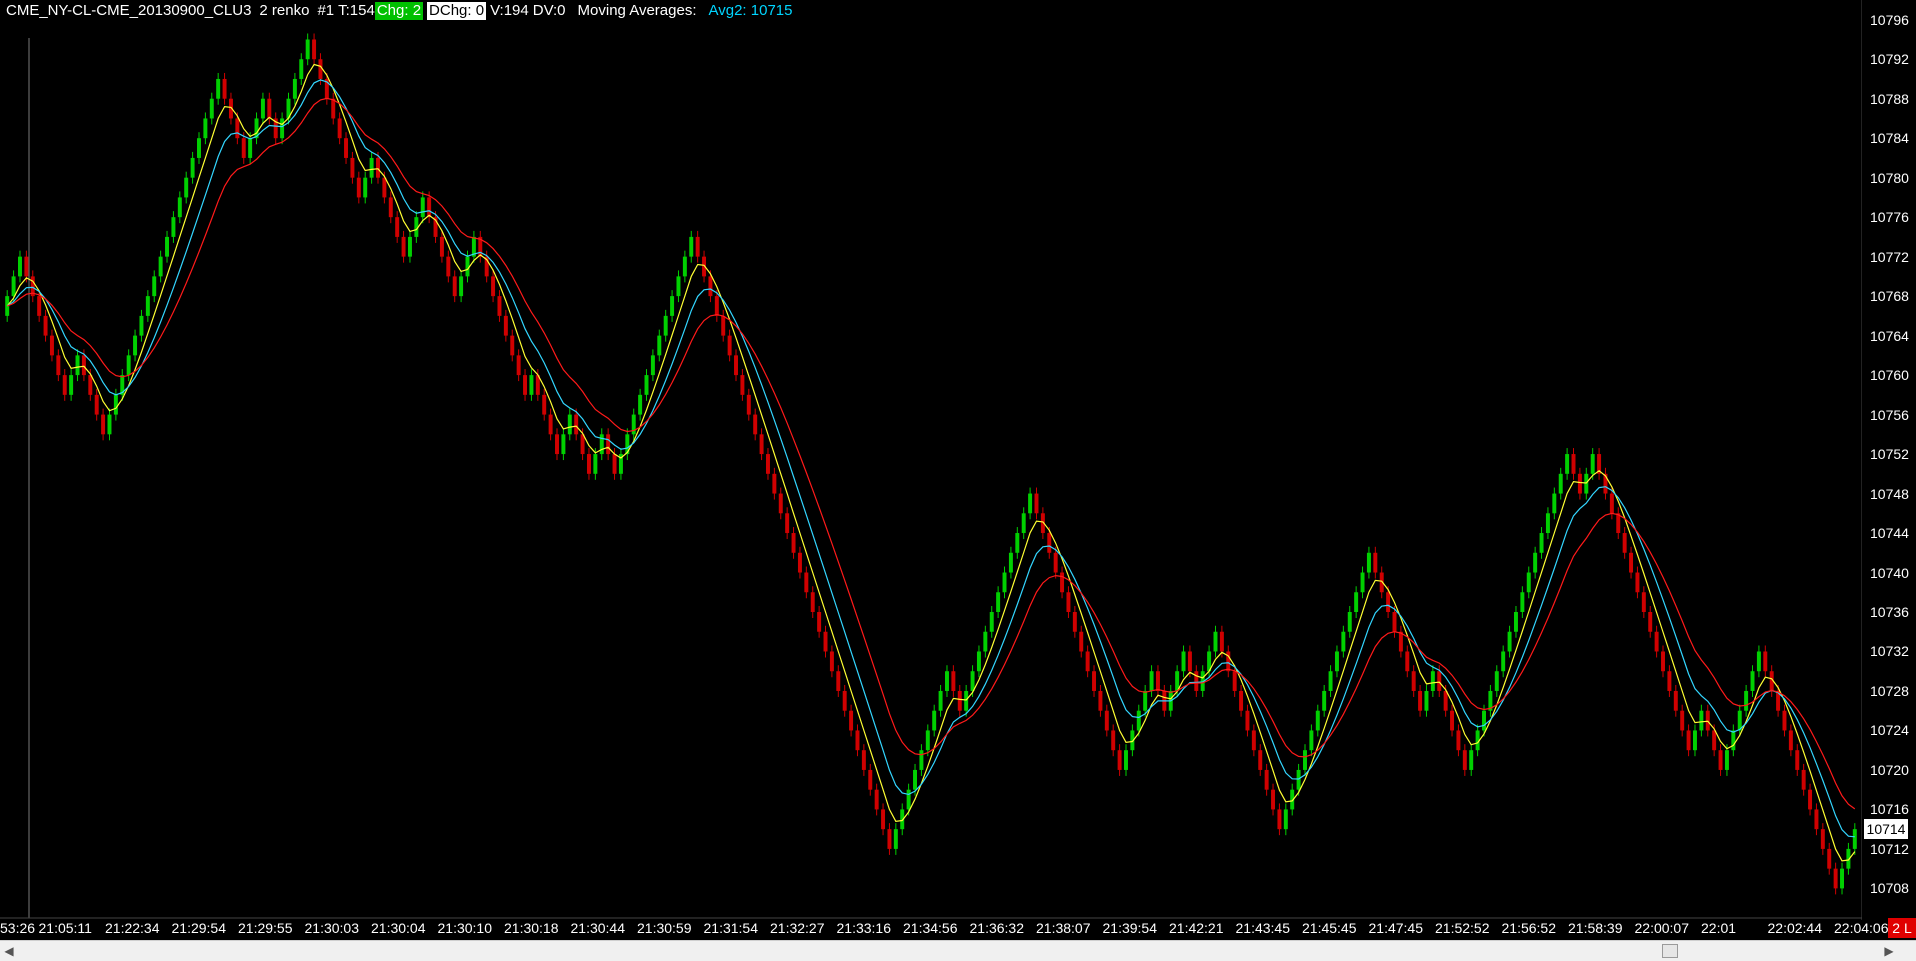 Image resolution: width=1916 pixels, height=961 pixels. What do you see at coordinates (1595, 928) in the screenshot?
I see `x-tick-label: 21:58:39` at bounding box center [1595, 928].